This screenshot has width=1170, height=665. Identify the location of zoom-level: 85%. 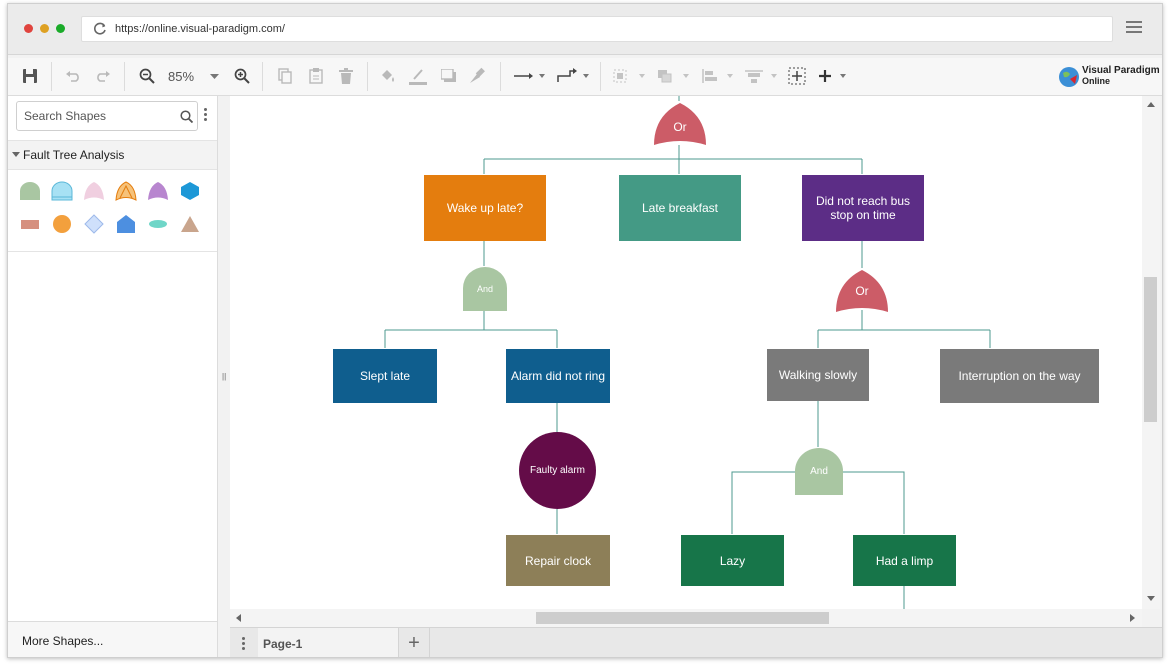
(181, 76).